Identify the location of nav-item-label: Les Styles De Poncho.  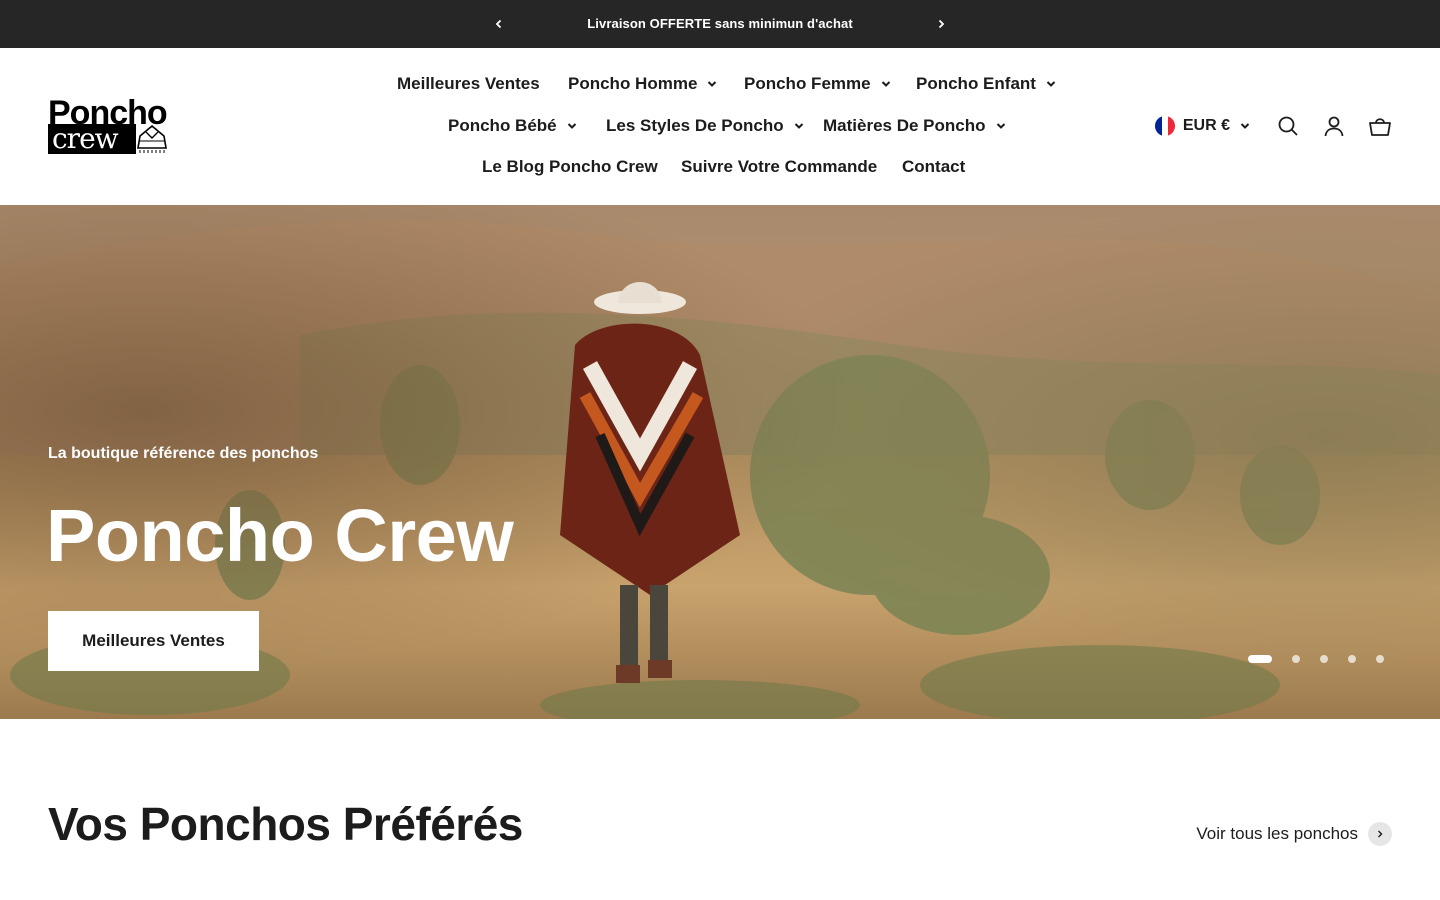
(695, 125).